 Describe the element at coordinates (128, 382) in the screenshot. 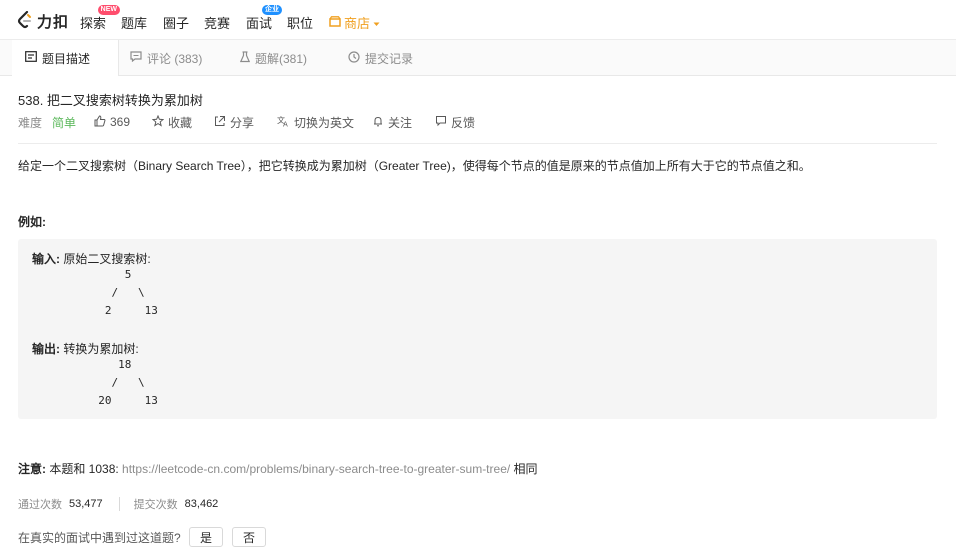

I see `output-tree: 18 / \ 20 13` at that location.